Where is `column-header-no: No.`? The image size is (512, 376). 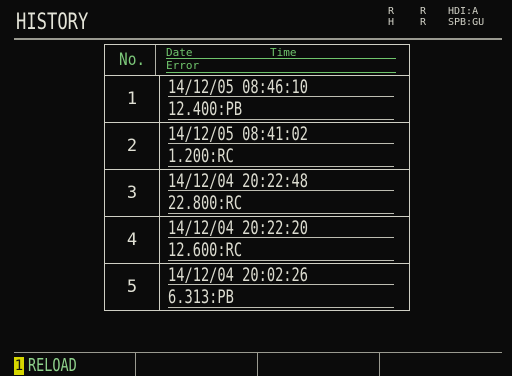
column-header-no: No. is located at coordinates (132, 60).